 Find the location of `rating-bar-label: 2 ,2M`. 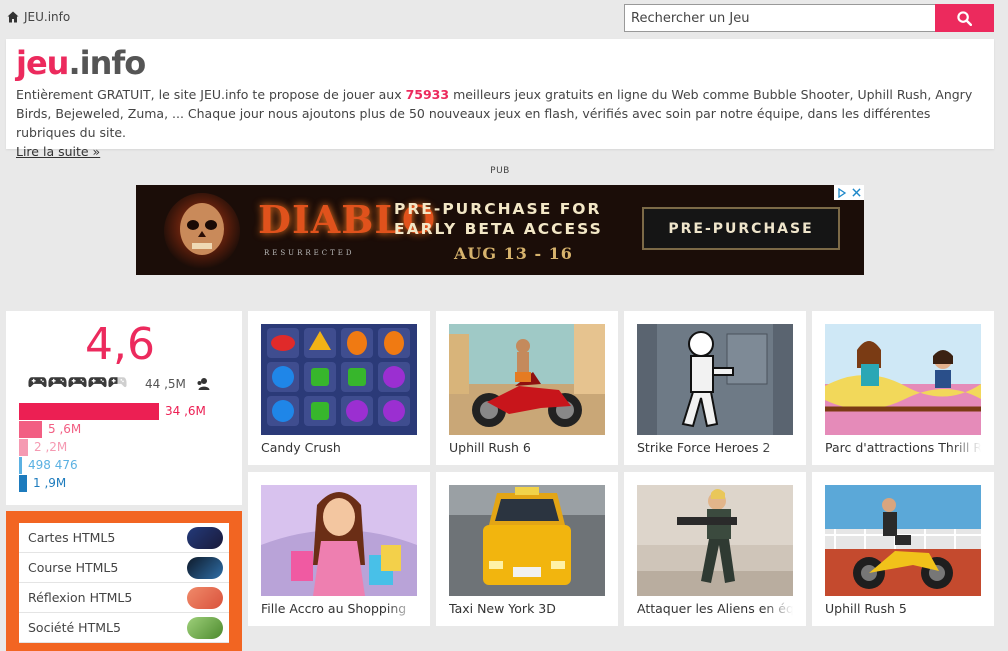

rating-bar-label: 2 ,2M is located at coordinates (51, 447).